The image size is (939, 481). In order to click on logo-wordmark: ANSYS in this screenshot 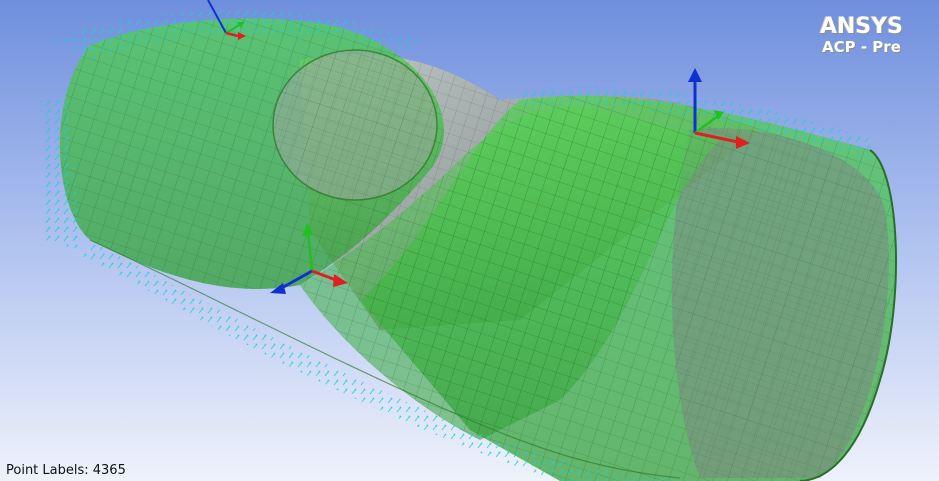, I will do `click(861, 26)`.